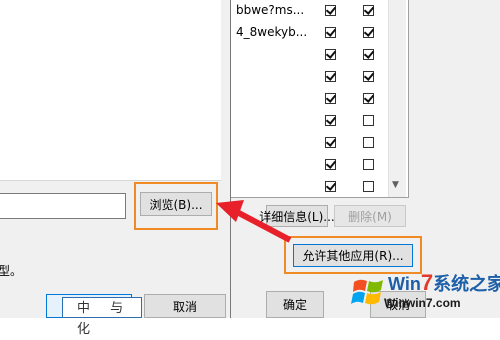 The image size is (500, 340). Describe the element at coordinates (422, 303) in the screenshot. I see `watermark-url: Winwin7.com` at that location.